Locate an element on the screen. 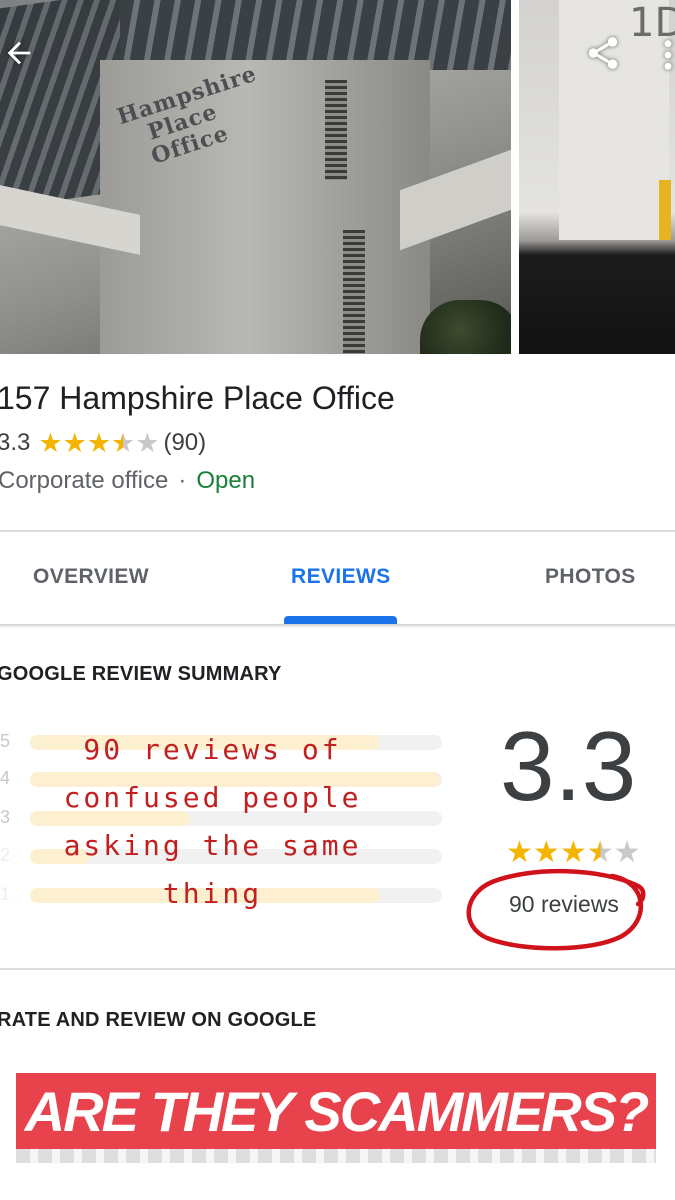 This screenshot has width=675, height=1200. review-summary-heading: GOOGLE REVIEW SUMMARY is located at coordinates (141, 674).